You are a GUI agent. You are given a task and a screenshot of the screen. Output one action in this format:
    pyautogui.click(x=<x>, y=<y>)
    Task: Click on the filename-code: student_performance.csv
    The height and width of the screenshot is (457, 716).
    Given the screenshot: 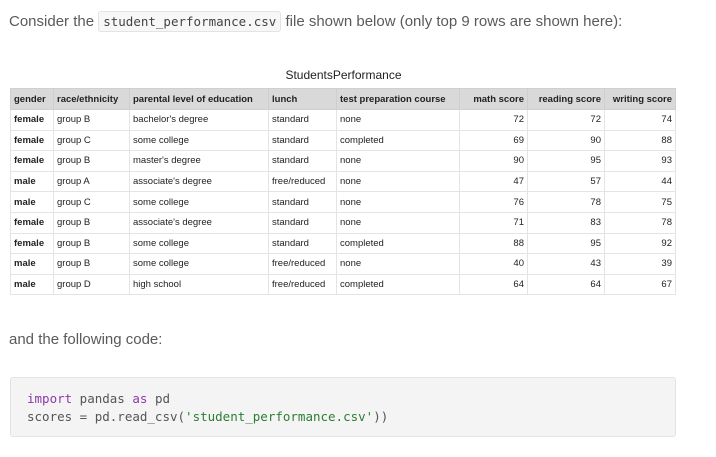 What is the action you would take?
    pyautogui.click(x=190, y=21)
    